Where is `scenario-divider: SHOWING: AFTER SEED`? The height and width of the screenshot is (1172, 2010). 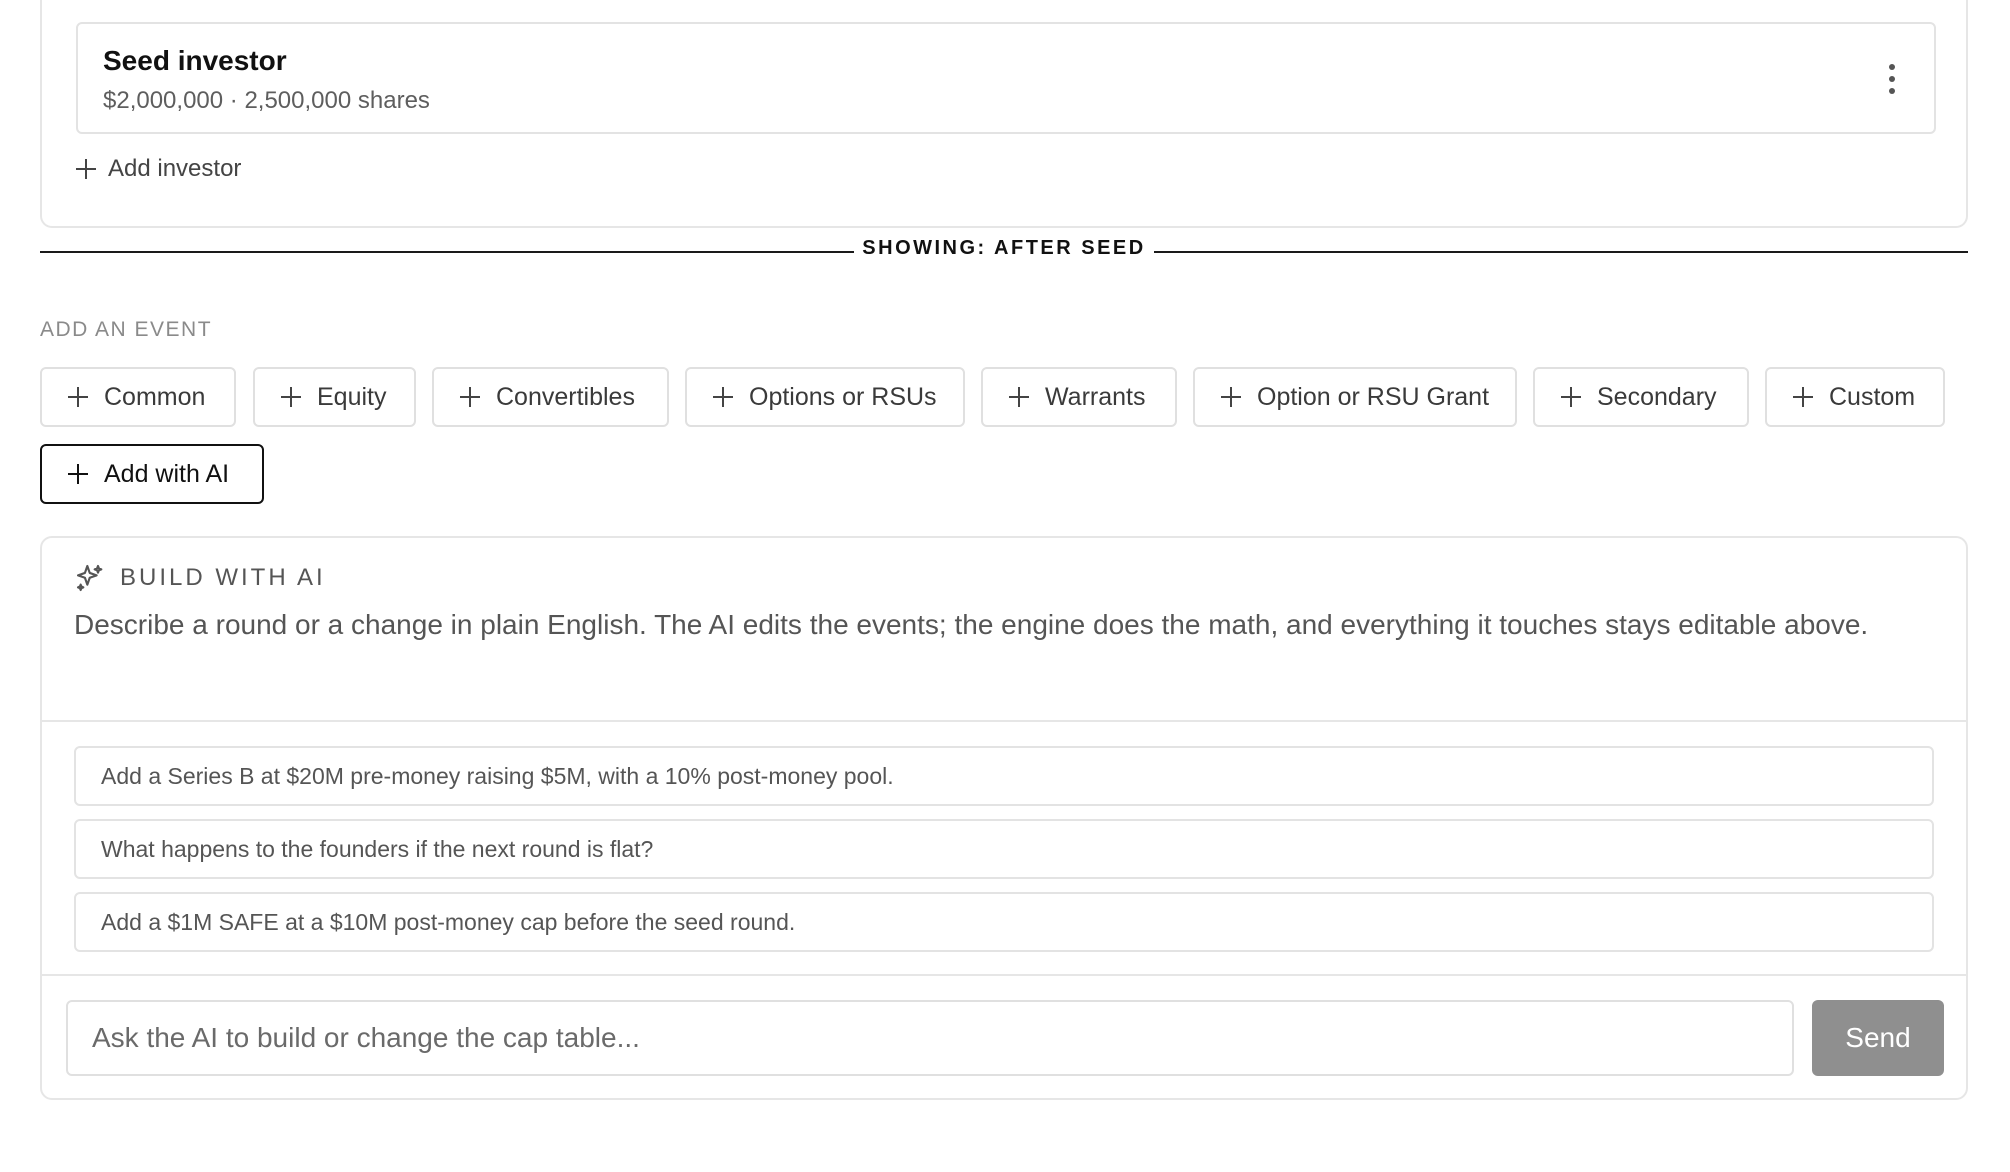 scenario-divider: SHOWING: AFTER SEED is located at coordinates (1004, 248).